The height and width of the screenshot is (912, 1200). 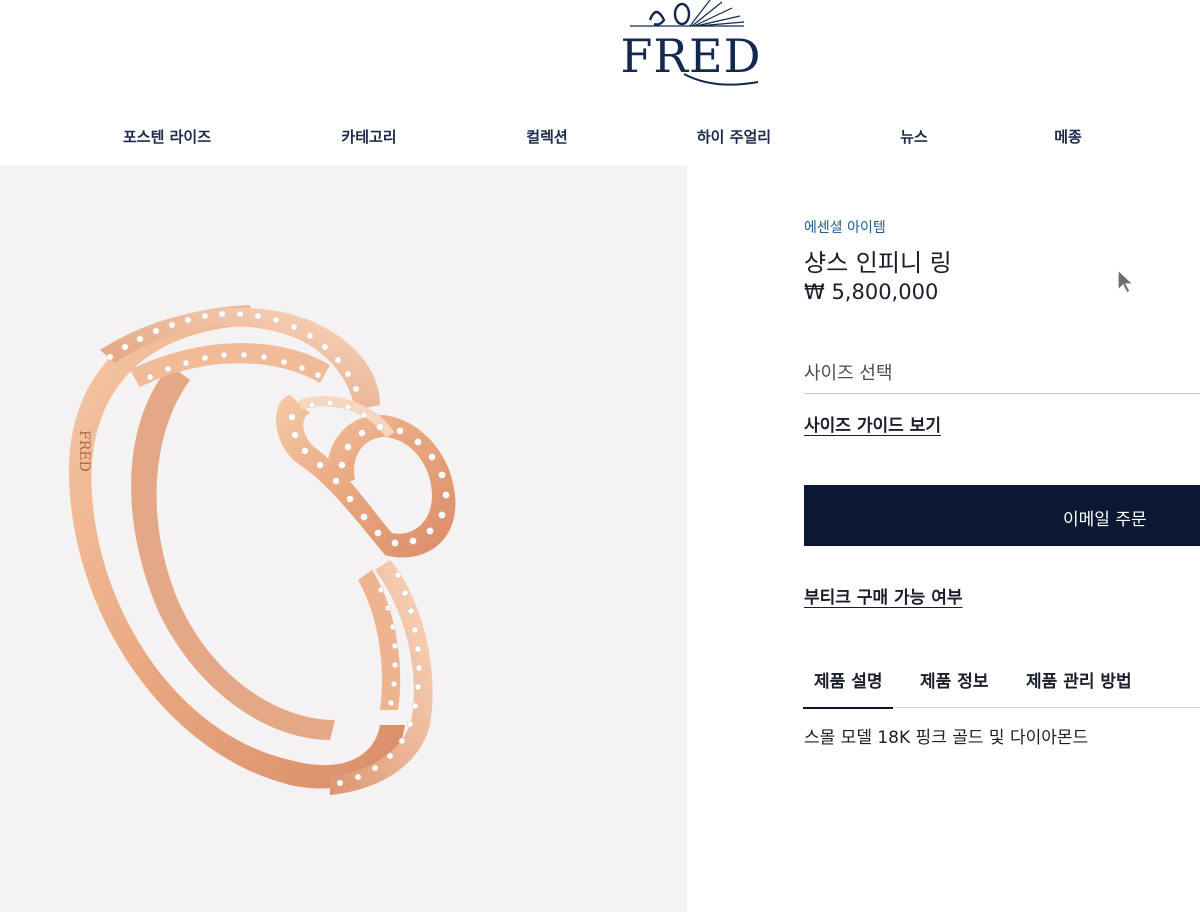 What do you see at coordinates (1079, 679) in the screenshot?
I see `tab-care: 제품 관리 방법` at bounding box center [1079, 679].